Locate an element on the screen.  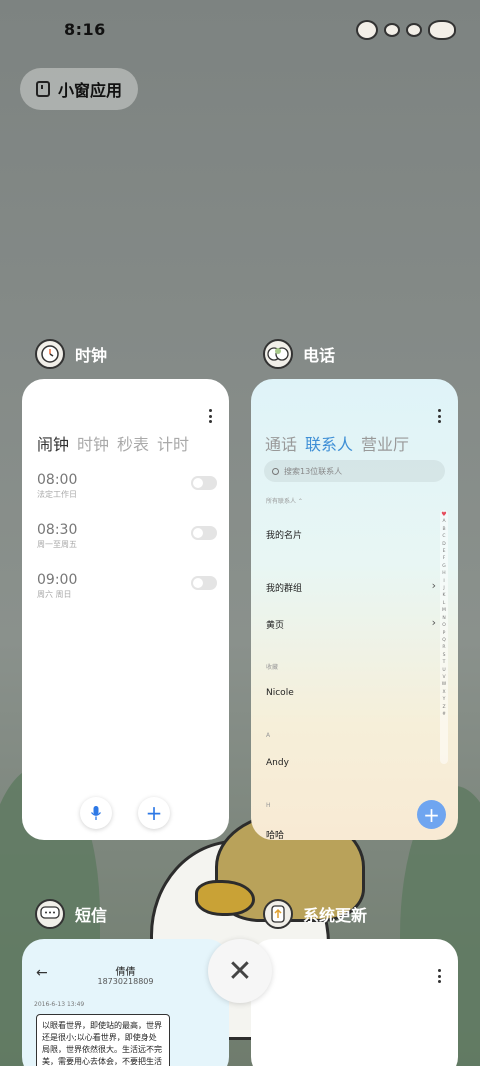
status-icons is located at coordinates (406, 30).